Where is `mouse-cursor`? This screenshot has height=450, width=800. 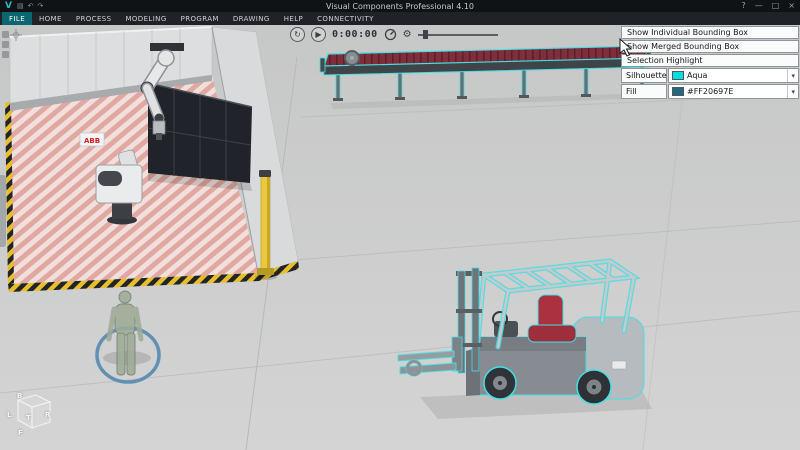
mouse-cursor is located at coordinates (626, 47).